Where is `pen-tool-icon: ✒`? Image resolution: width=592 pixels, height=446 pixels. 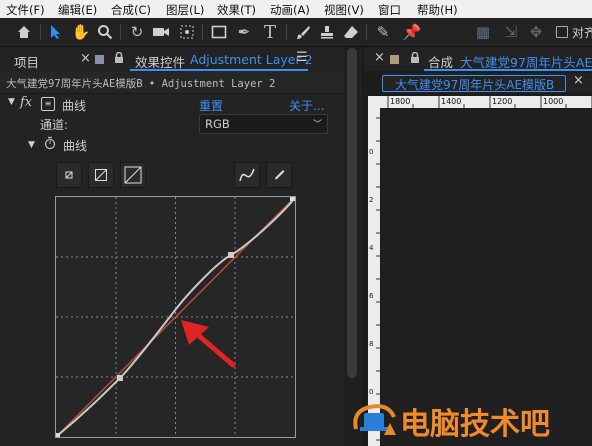
pen-tool-icon: ✒ is located at coordinates (244, 32).